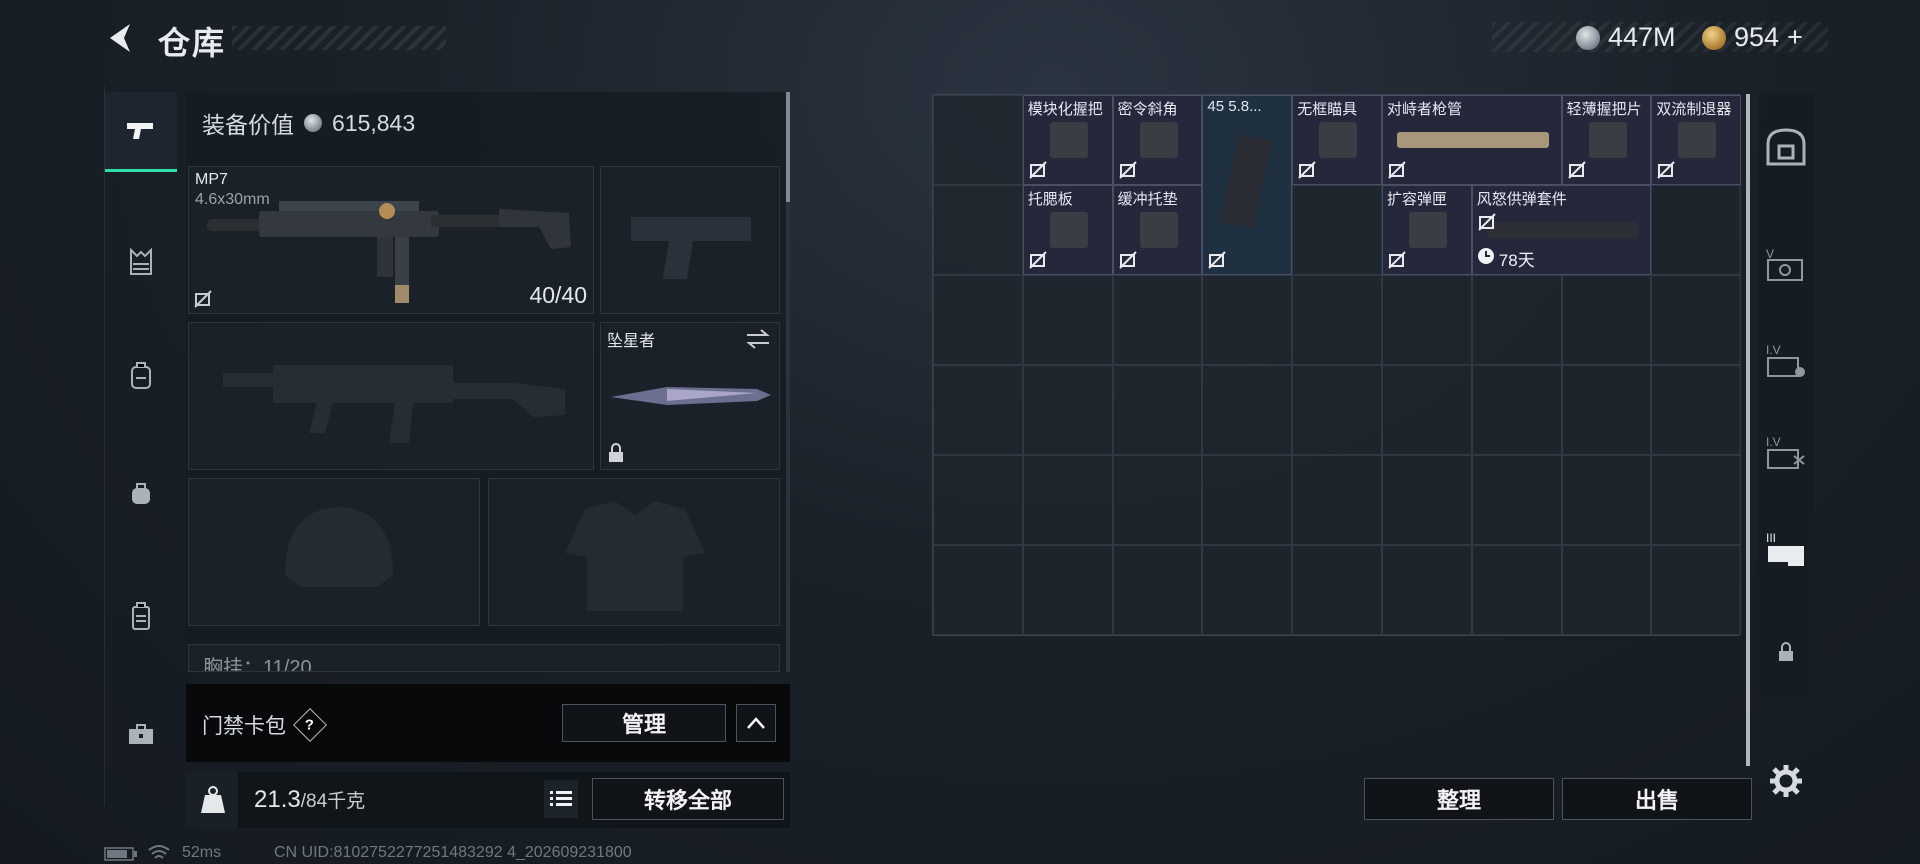  I want to click on knife-image, so click(691, 396).